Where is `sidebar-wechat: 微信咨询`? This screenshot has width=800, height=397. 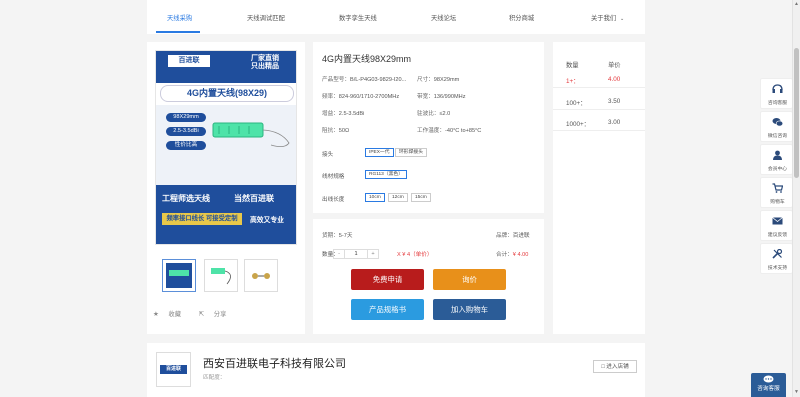 sidebar-wechat: 微信咨询 is located at coordinates (776, 126).